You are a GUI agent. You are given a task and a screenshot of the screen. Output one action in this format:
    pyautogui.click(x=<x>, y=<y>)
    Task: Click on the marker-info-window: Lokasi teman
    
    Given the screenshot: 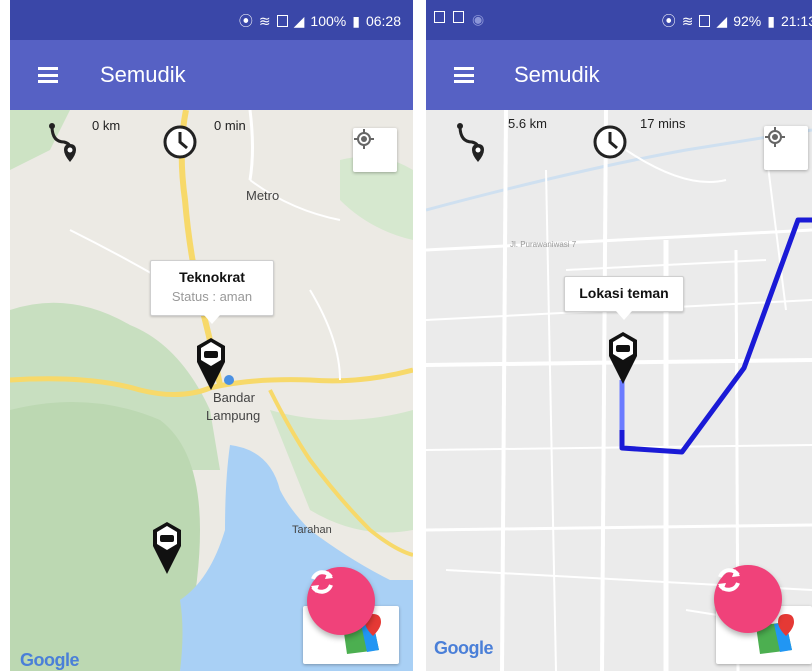 What is the action you would take?
    pyautogui.click(x=624, y=298)
    